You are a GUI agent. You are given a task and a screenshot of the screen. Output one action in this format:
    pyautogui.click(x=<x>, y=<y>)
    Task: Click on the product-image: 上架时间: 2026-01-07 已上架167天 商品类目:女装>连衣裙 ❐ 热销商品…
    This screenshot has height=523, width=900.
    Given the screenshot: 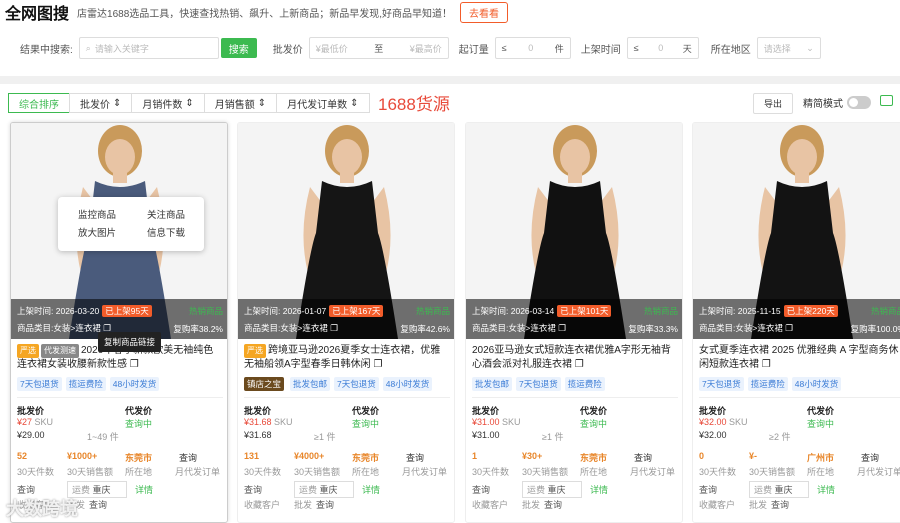 What is the action you would take?
    pyautogui.click(x=346, y=231)
    